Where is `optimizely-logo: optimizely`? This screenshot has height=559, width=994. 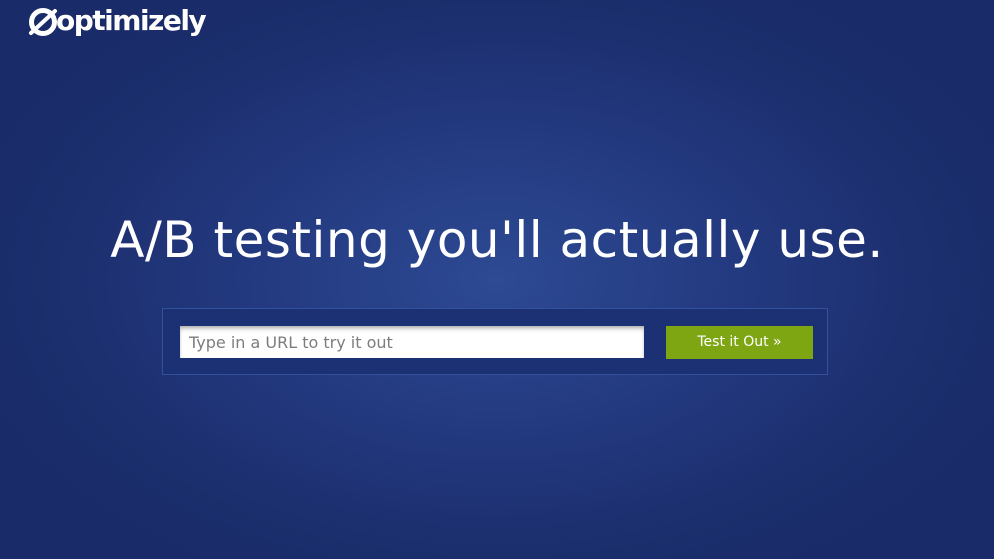
optimizely-logo: optimizely is located at coordinates (117, 21).